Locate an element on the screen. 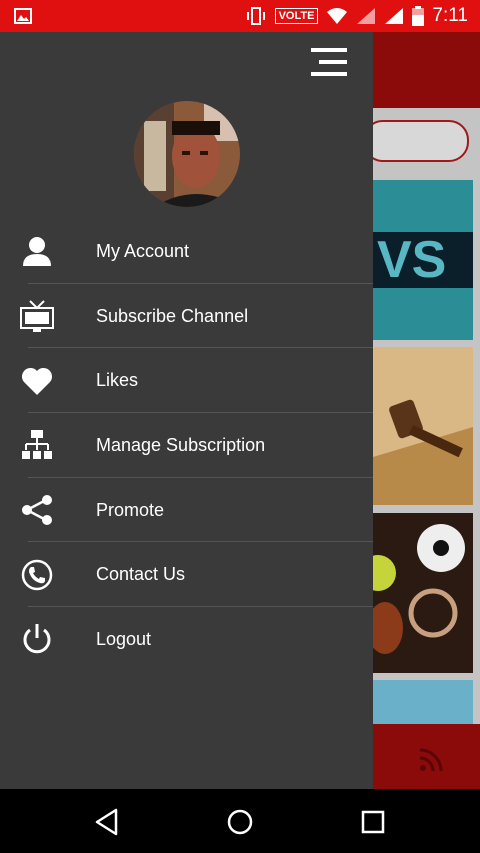 This screenshot has width=480, height=853. navigation-bar is located at coordinates (240, 821).